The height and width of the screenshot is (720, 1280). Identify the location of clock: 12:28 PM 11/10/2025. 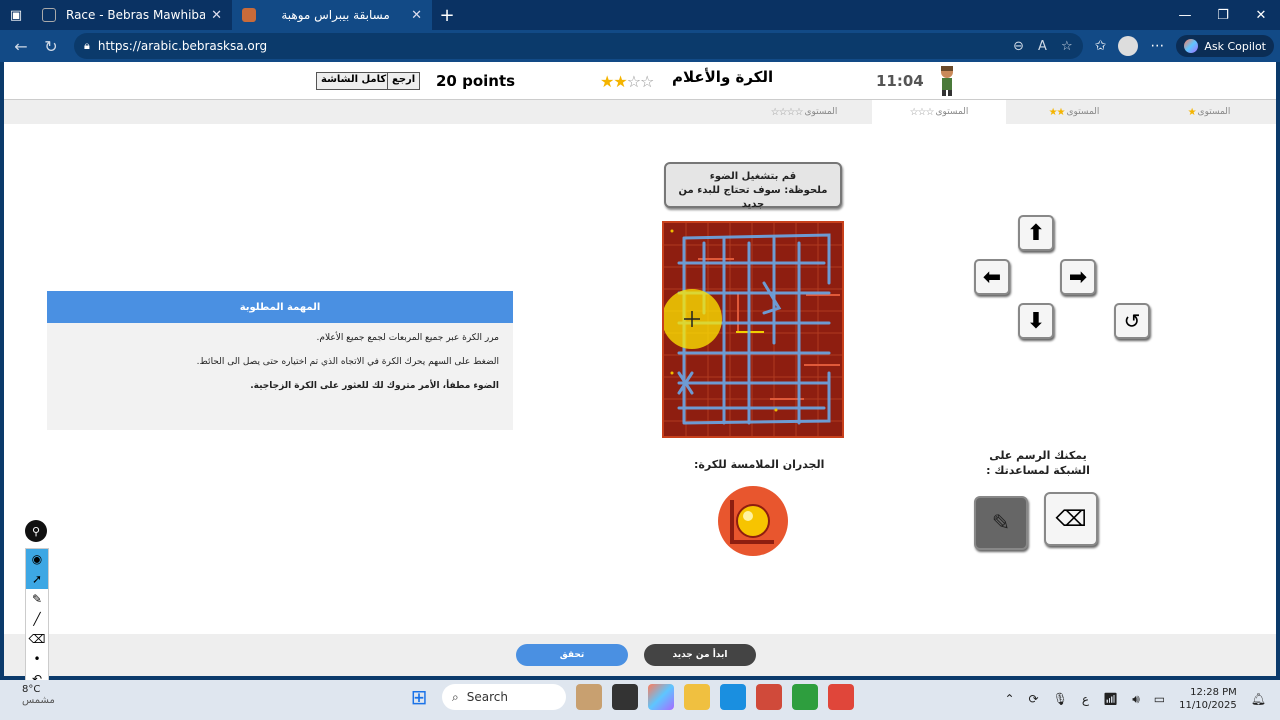
(1208, 699).